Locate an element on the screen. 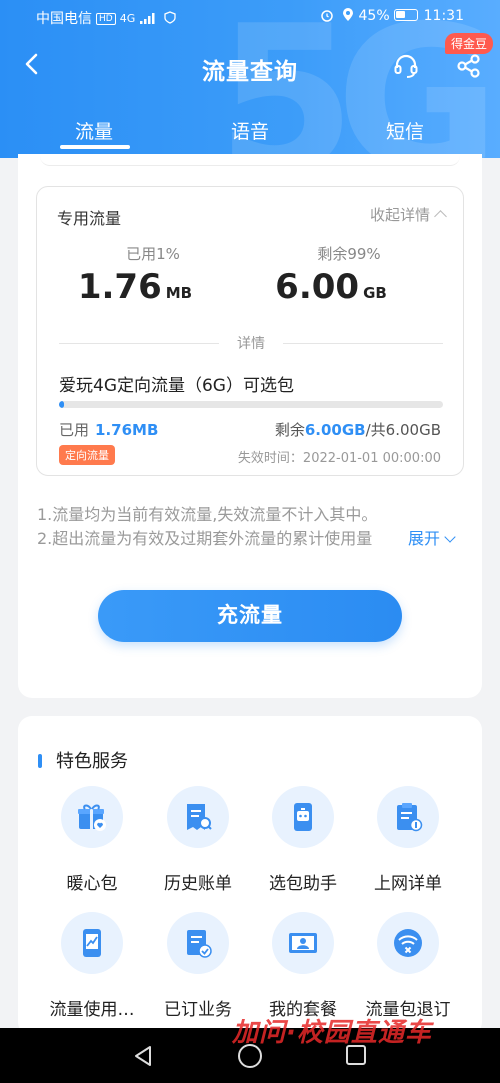 The width and height of the screenshot is (500, 1083). location-icon is located at coordinates (348, 14).